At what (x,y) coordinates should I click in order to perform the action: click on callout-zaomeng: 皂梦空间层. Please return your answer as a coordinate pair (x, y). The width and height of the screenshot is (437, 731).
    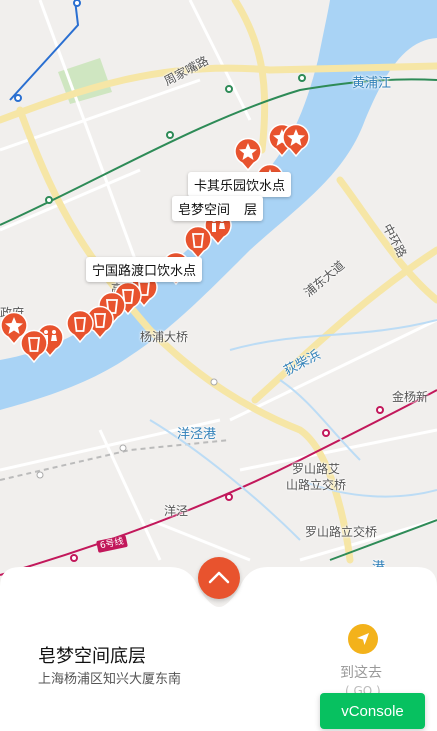
    Looking at the image, I should click on (218, 208).